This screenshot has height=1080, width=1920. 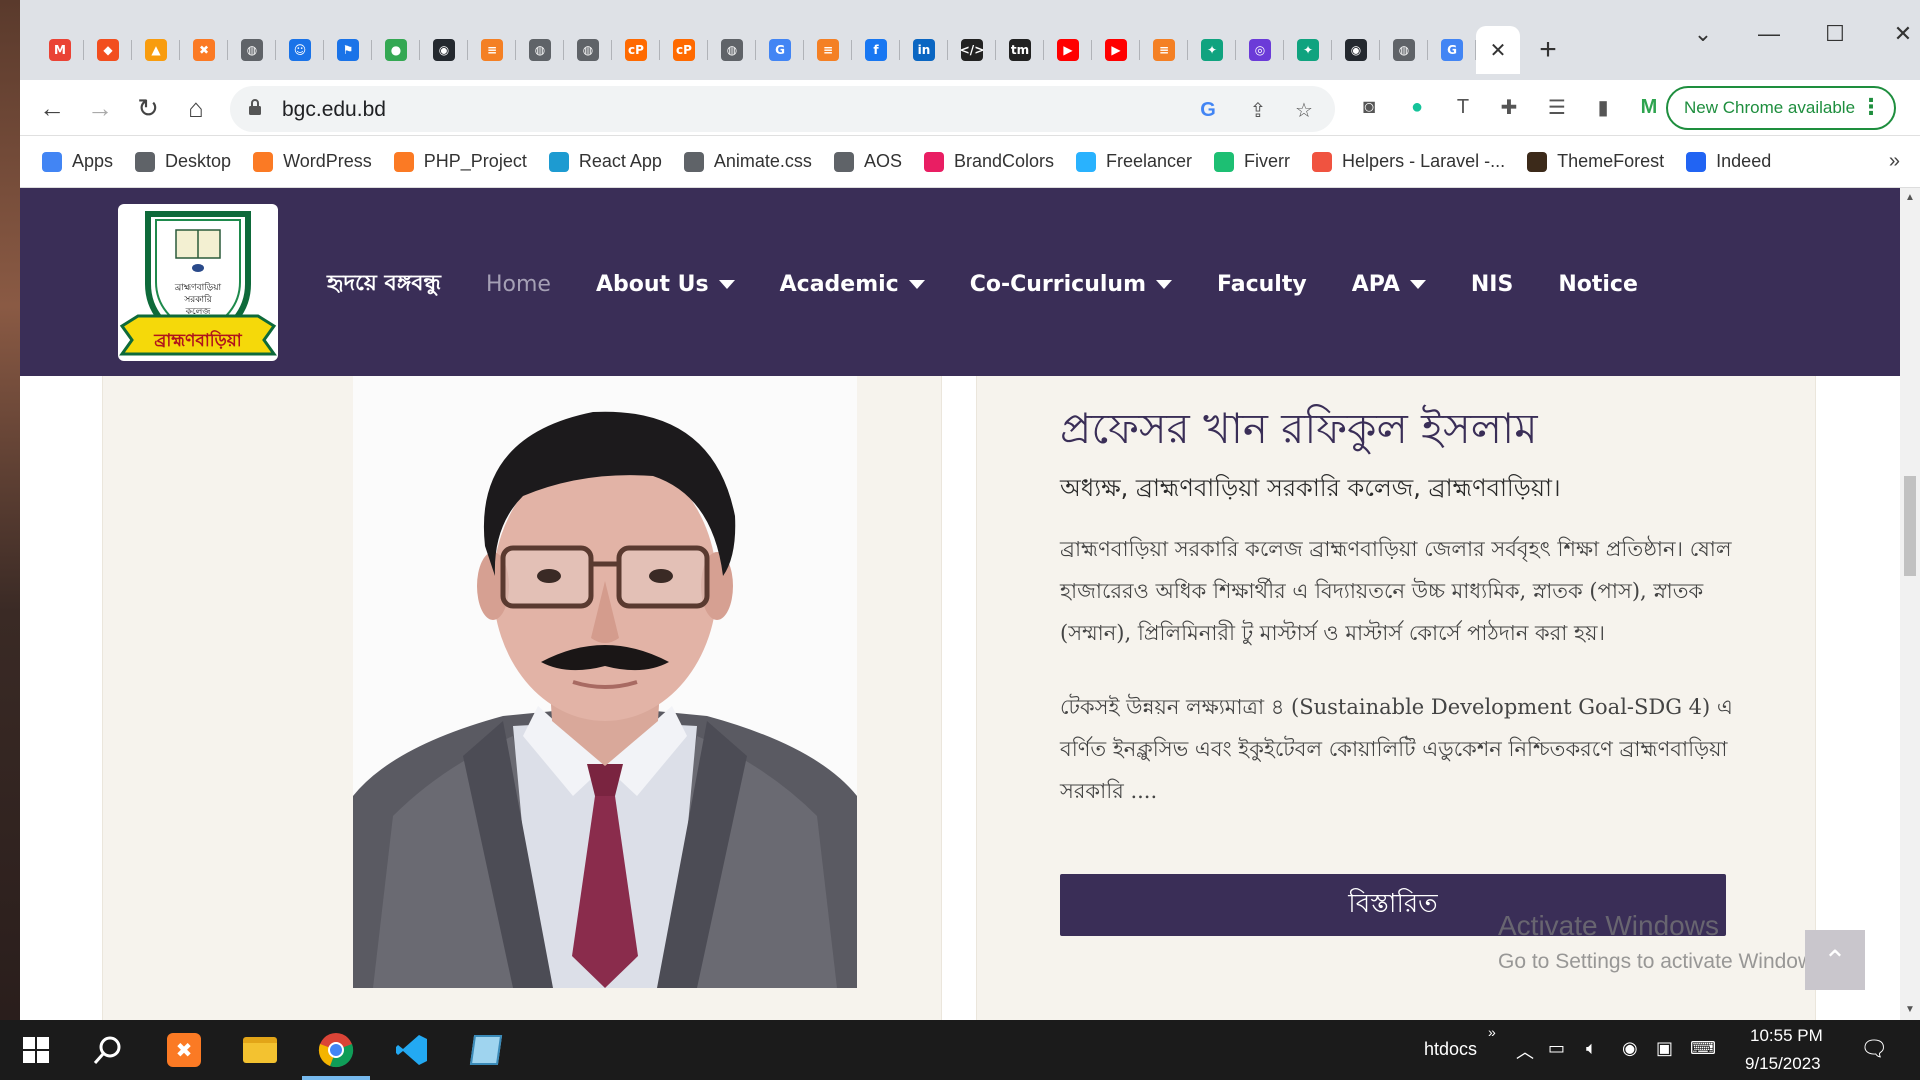 What do you see at coordinates (184, 1050) in the screenshot?
I see `xampp-taskbar-icon: ✖` at bounding box center [184, 1050].